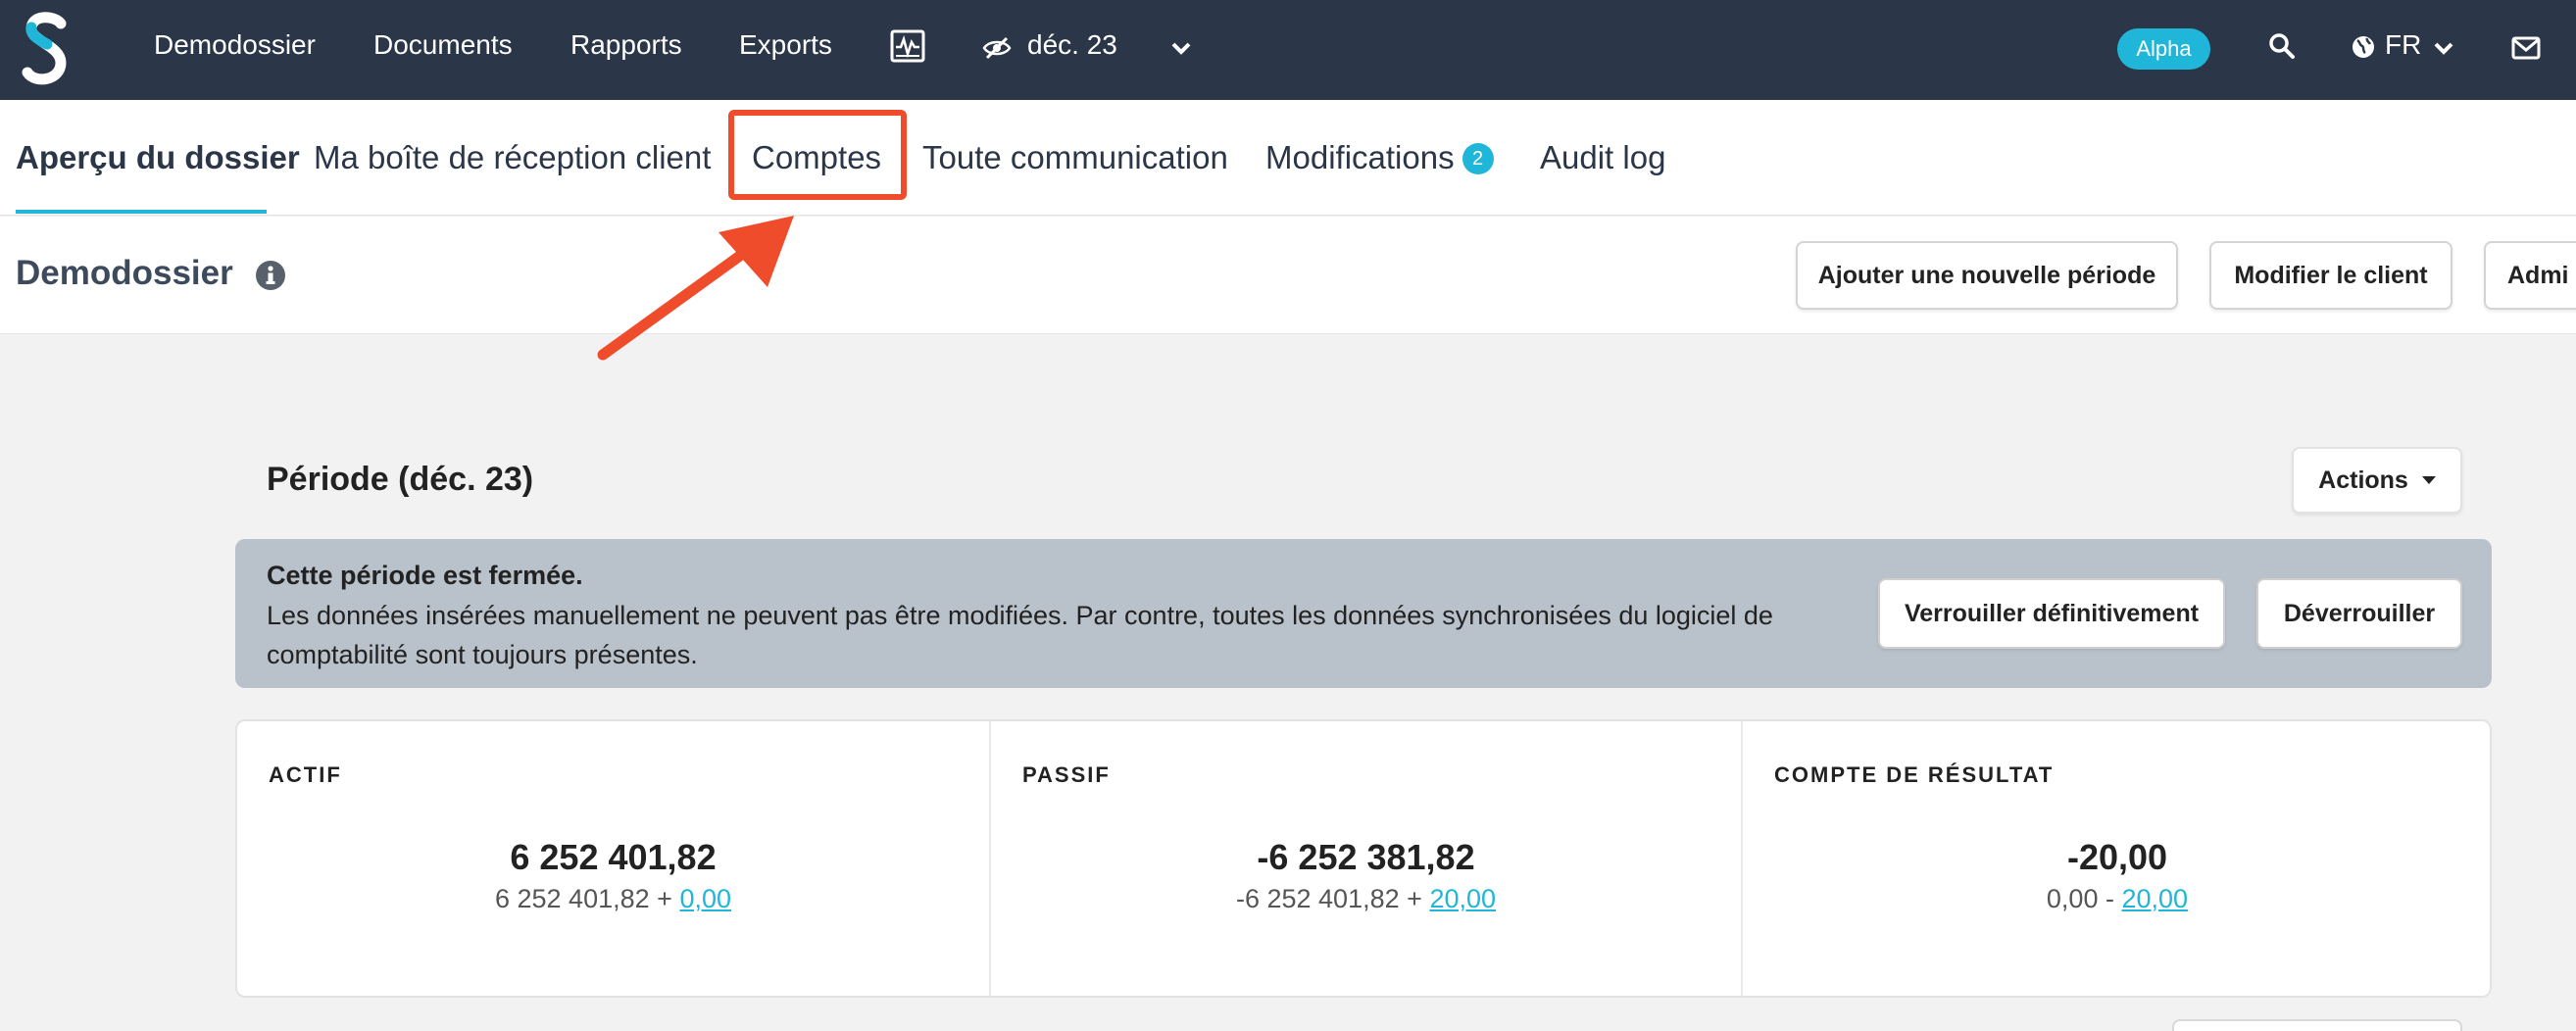  I want to click on actions-label: Actions, so click(2363, 480).